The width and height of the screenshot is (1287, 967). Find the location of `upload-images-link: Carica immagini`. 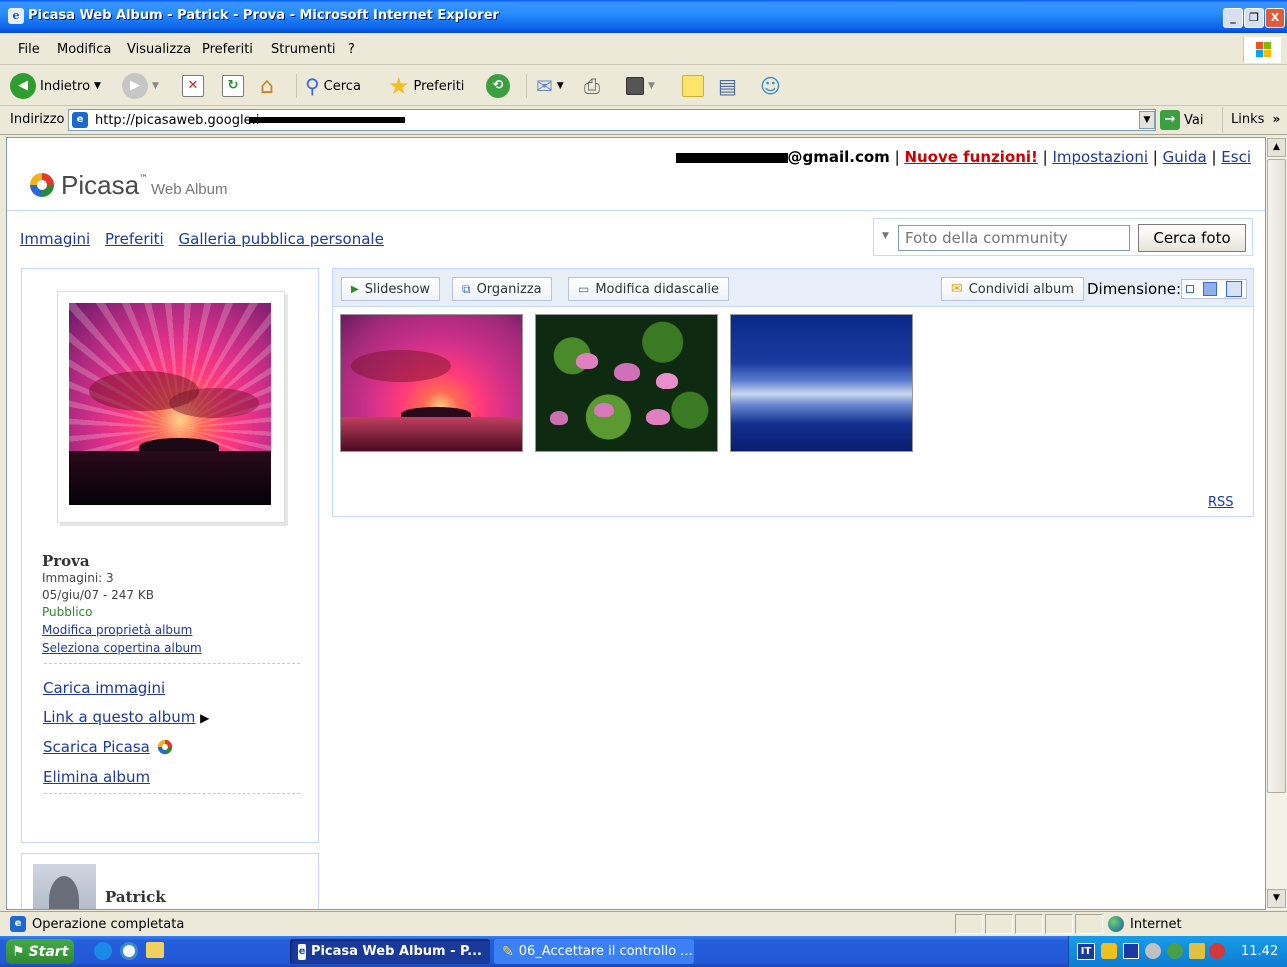

upload-images-link: Carica immagini is located at coordinates (104, 688).